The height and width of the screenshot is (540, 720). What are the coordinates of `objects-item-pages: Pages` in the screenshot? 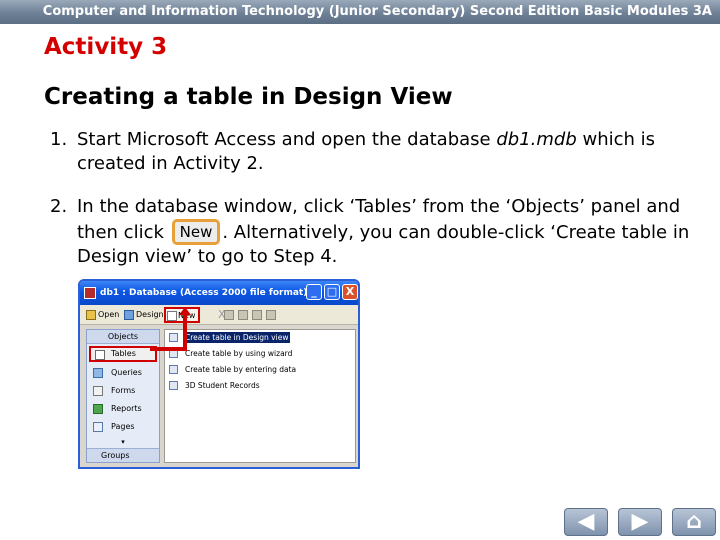 It's located at (123, 427).